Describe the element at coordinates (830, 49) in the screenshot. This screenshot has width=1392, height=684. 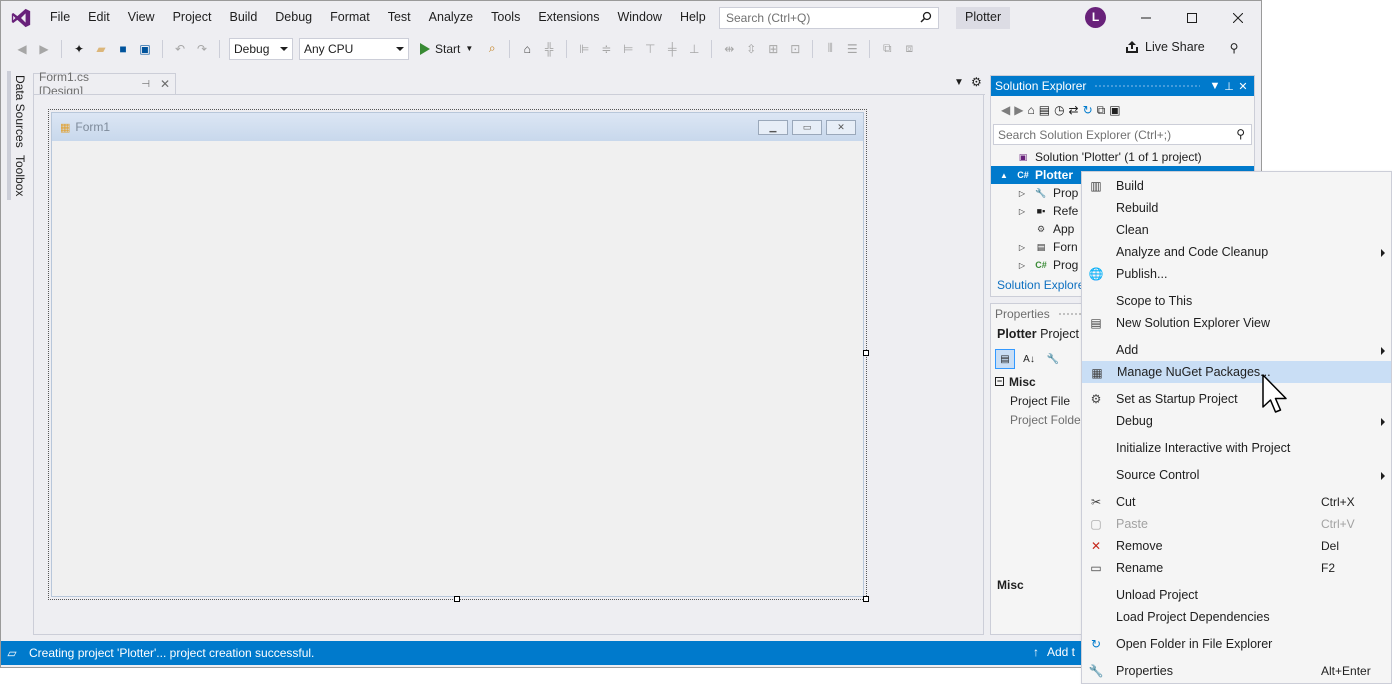
I see `horizontal-spacing-icon: ⫴` at that location.